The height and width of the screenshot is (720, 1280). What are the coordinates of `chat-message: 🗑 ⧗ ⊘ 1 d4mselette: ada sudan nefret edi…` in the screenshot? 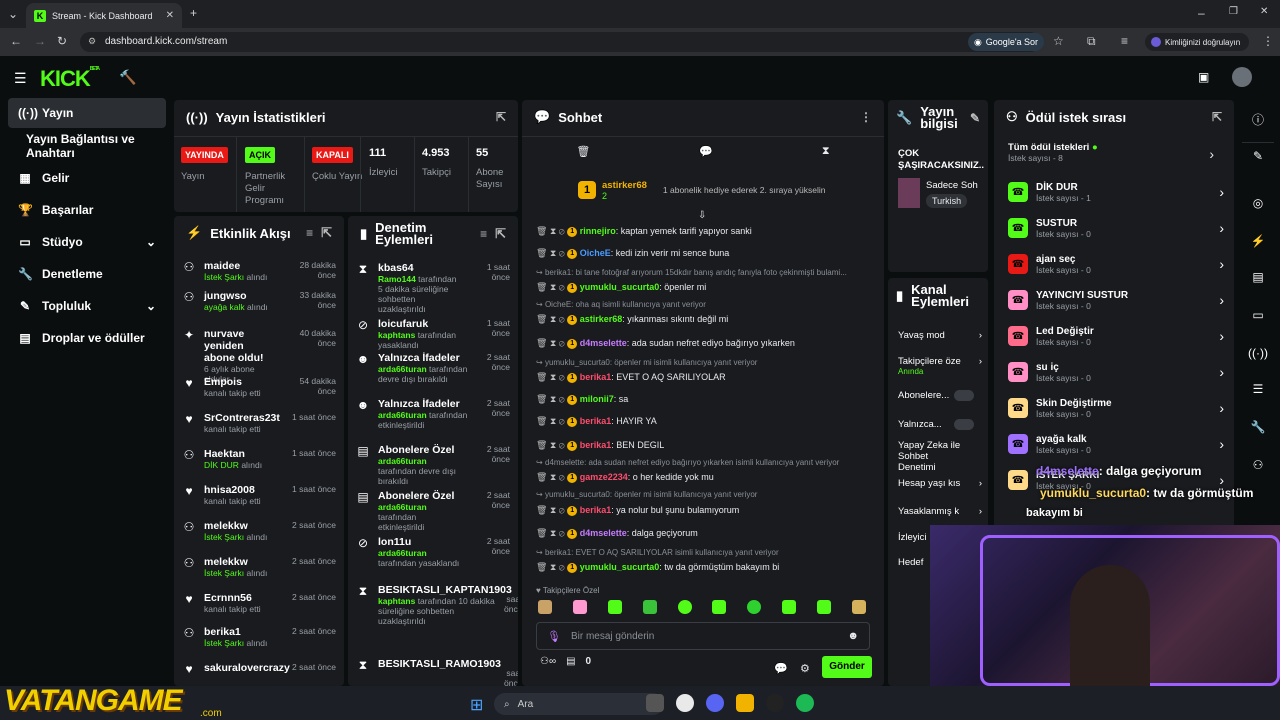 It's located at (705, 343).